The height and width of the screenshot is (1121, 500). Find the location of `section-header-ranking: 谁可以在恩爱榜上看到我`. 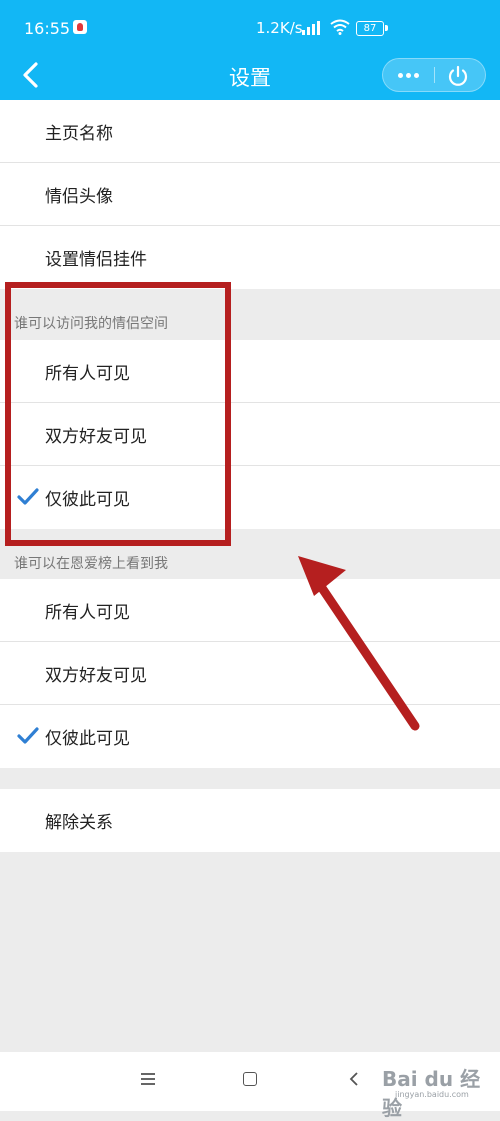

section-header-ranking: 谁可以在恩爱榜上看到我 is located at coordinates (91, 564).